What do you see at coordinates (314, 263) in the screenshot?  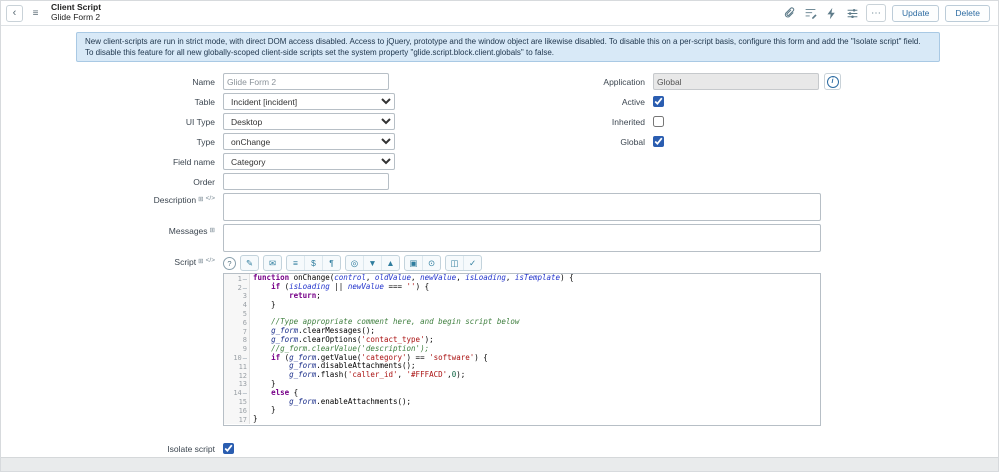 I see `replace-button: $` at bounding box center [314, 263].